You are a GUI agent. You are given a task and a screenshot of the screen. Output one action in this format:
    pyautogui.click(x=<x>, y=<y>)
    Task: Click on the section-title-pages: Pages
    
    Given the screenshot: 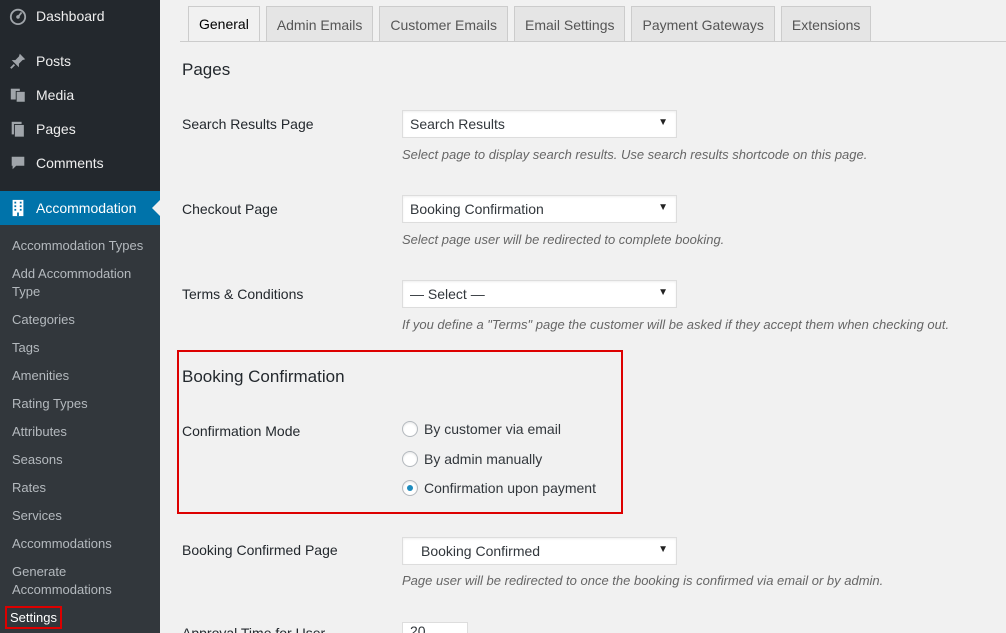 What is the action you would take?
    pyautogui.click(x=206, y=69)
    